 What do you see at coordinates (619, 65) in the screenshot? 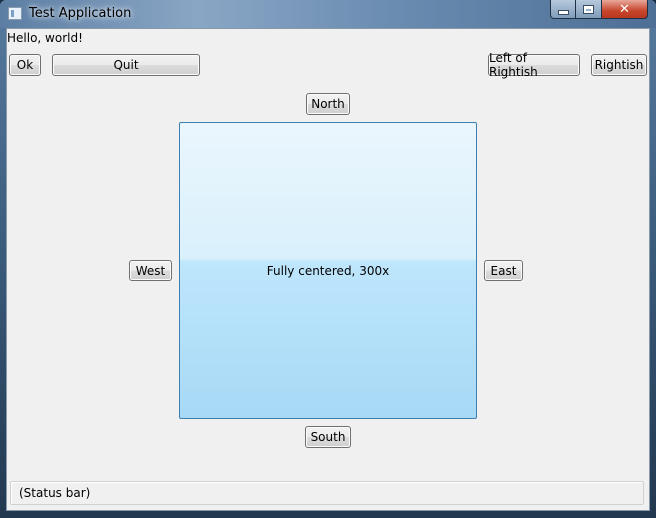
I see `rightish-button: Rightish` at bounding box center [619, 65].